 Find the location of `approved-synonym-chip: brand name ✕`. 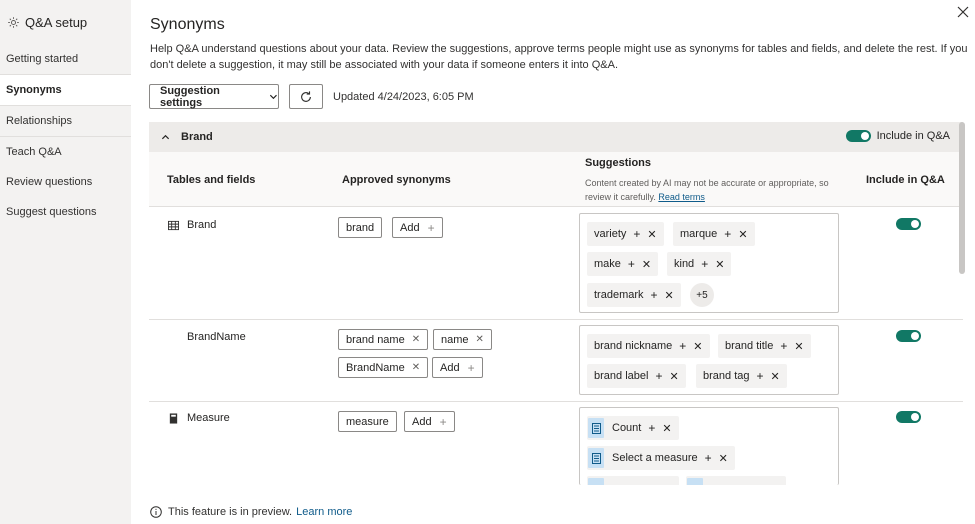

approved-synonym-chip: brand name ✕ is located at coordinates (383, 339).